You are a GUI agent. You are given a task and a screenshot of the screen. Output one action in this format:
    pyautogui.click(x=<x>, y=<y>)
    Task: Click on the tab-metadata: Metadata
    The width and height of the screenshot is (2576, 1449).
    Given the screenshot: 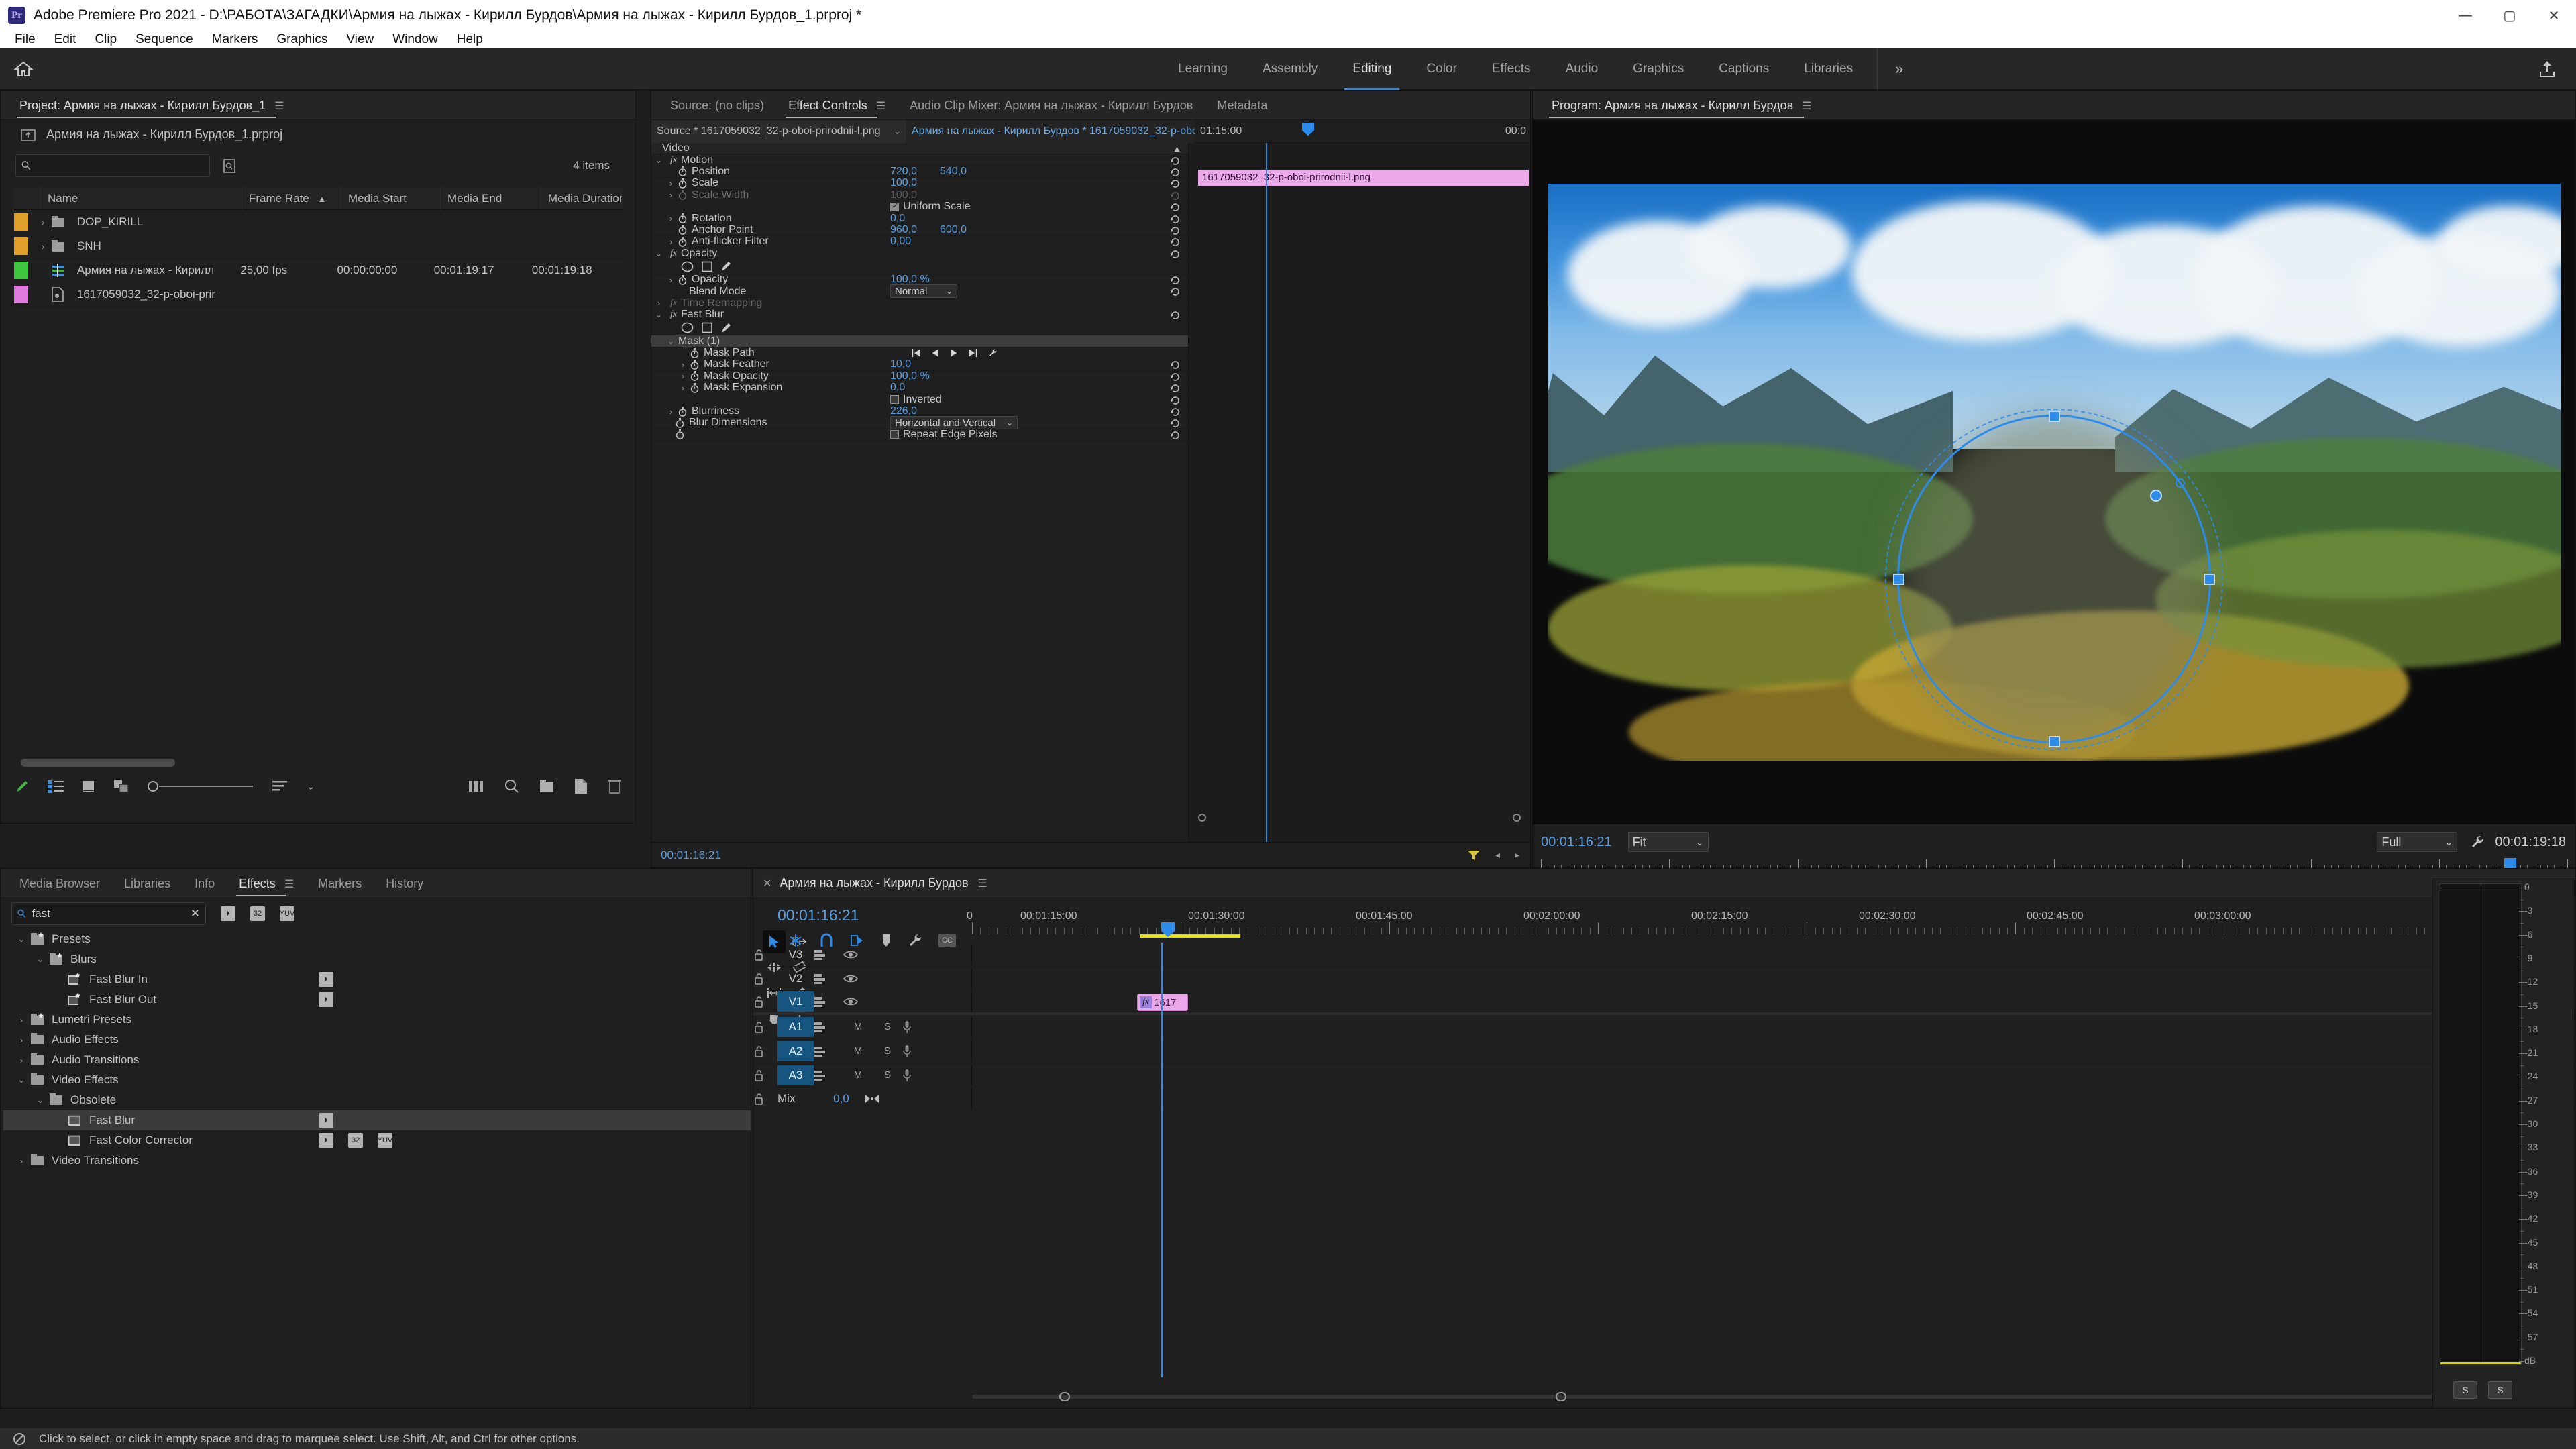 What is the action you would take?
    pyautogui.click(x=1242, y=105)
    